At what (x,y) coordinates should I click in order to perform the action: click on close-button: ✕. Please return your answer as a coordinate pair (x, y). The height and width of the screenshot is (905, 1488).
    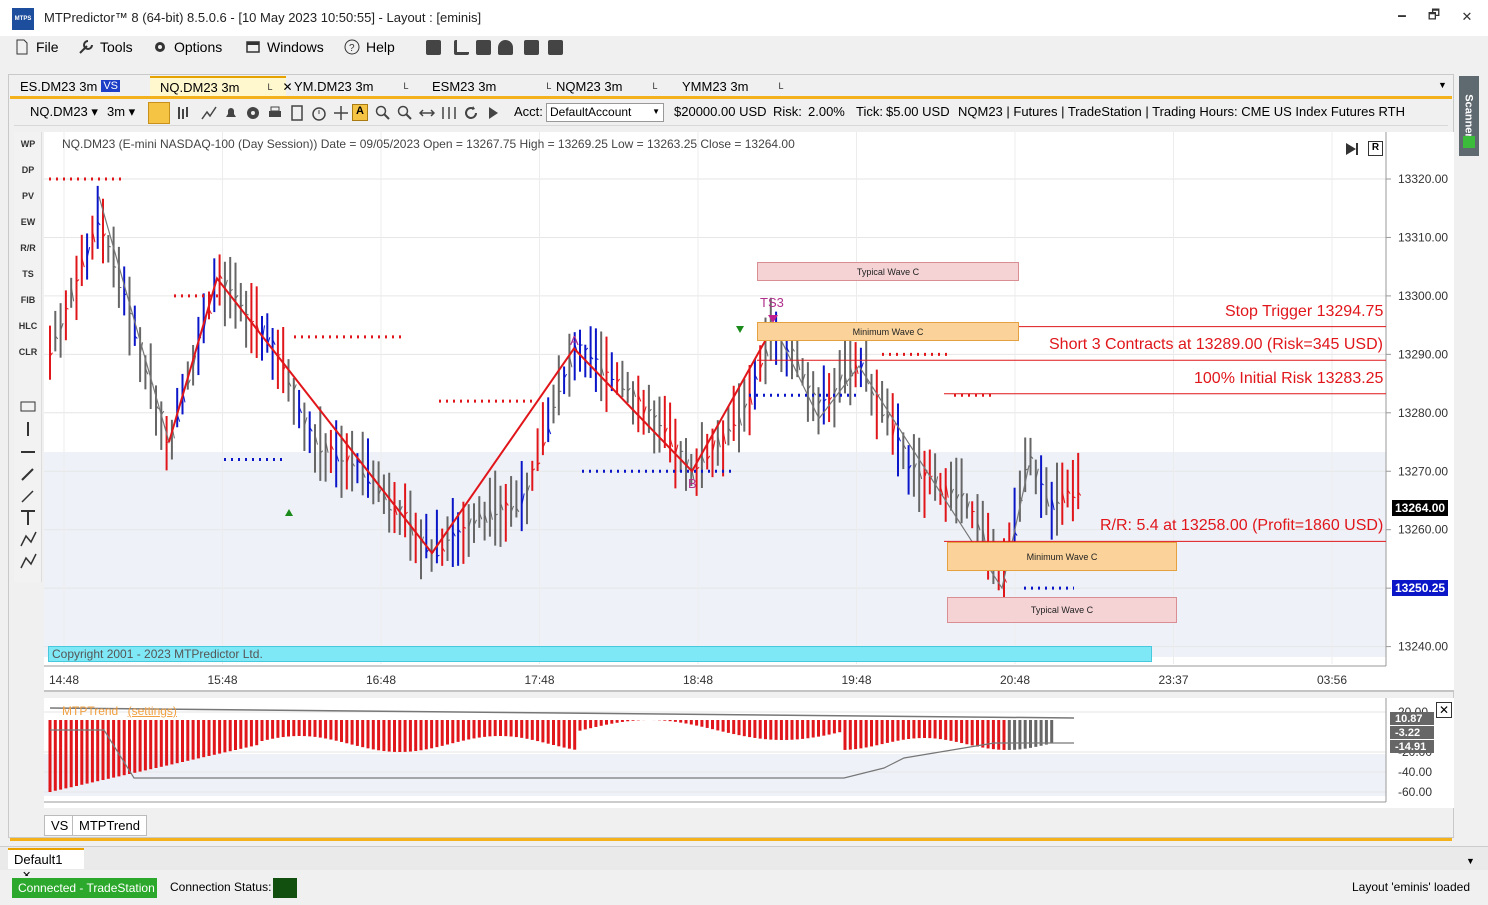
    Looking at the image, I should click on (1467, 17).